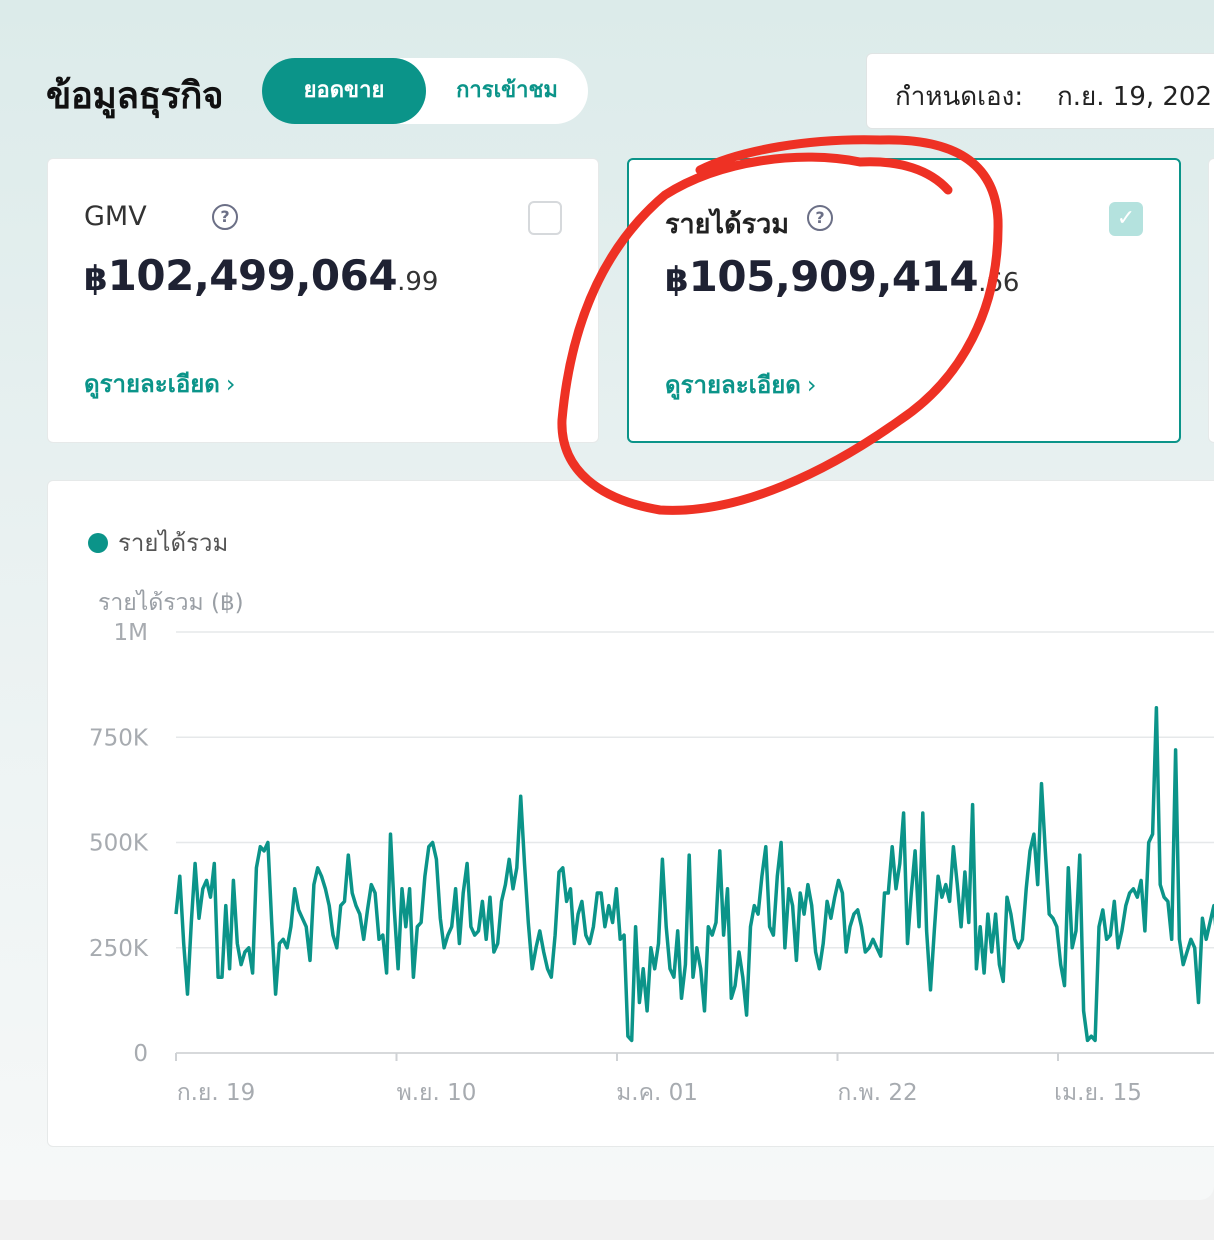 The height and width of the screenshot is (1240, 1214). I want to click on date-range-value: ก.ย. 19, 202, so click(1135, 97).